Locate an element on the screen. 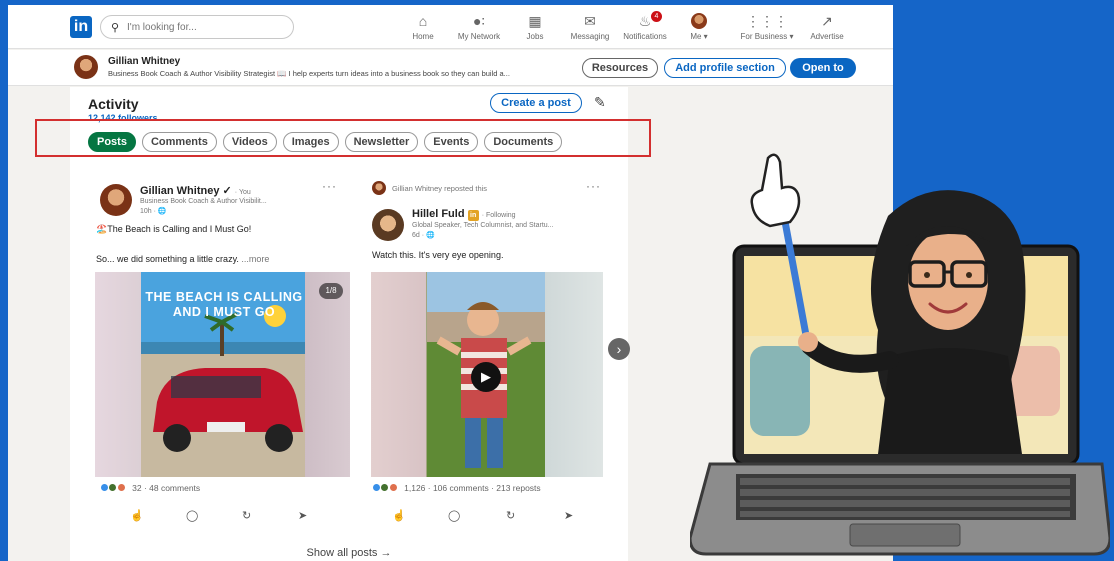 The height and width of the screenshot is (561, 1114). post-image-carousel: THE BEACH IS CALLING AND I MUST GO 1/8 is located at coordinates (222, 374).